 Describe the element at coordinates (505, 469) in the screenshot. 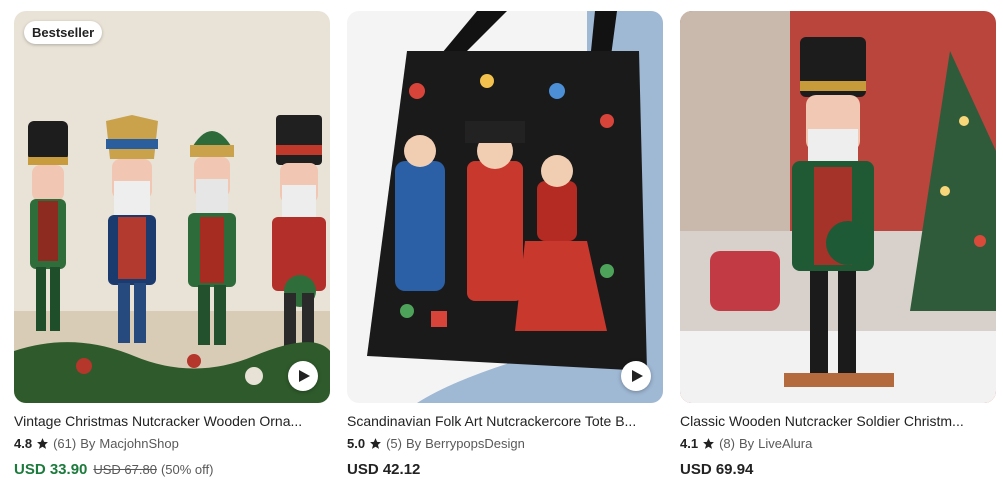

I see `price-row: USD 42.12` at that location.